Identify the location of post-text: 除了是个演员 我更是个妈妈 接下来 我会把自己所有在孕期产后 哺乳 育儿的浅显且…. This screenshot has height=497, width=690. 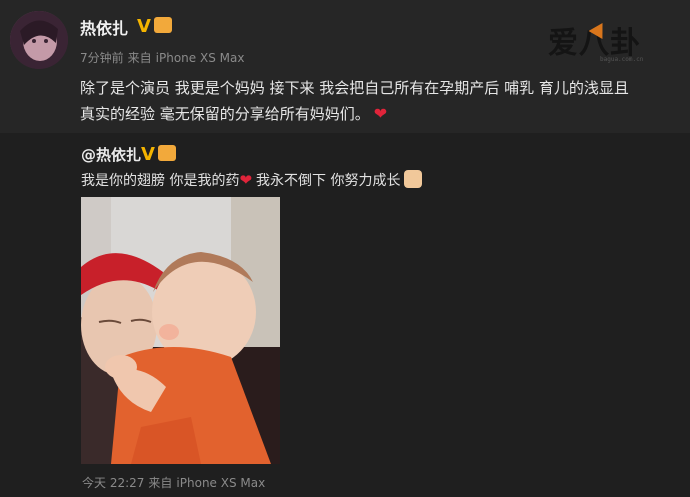
(360, 101).